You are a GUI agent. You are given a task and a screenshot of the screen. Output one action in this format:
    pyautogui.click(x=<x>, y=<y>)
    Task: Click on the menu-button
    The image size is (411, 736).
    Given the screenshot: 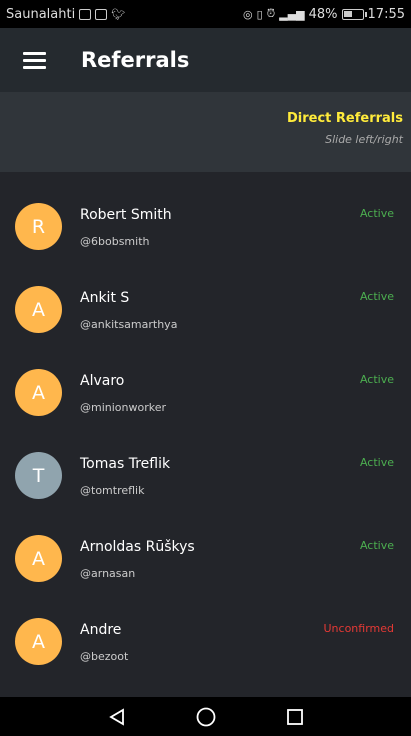 What is the action you would take?
    pyautogui.click(x=40, y=60)
    